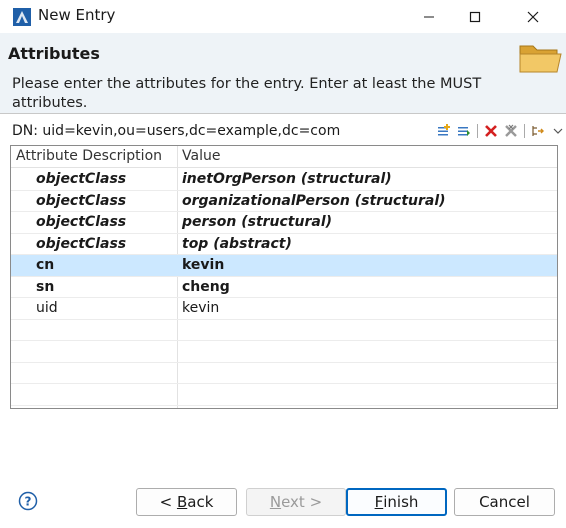 The image size is (566, 528). I want to click on dn-label: DN: uid=kevin,ou=users,dc=example,dc=com, so click(176, 131).